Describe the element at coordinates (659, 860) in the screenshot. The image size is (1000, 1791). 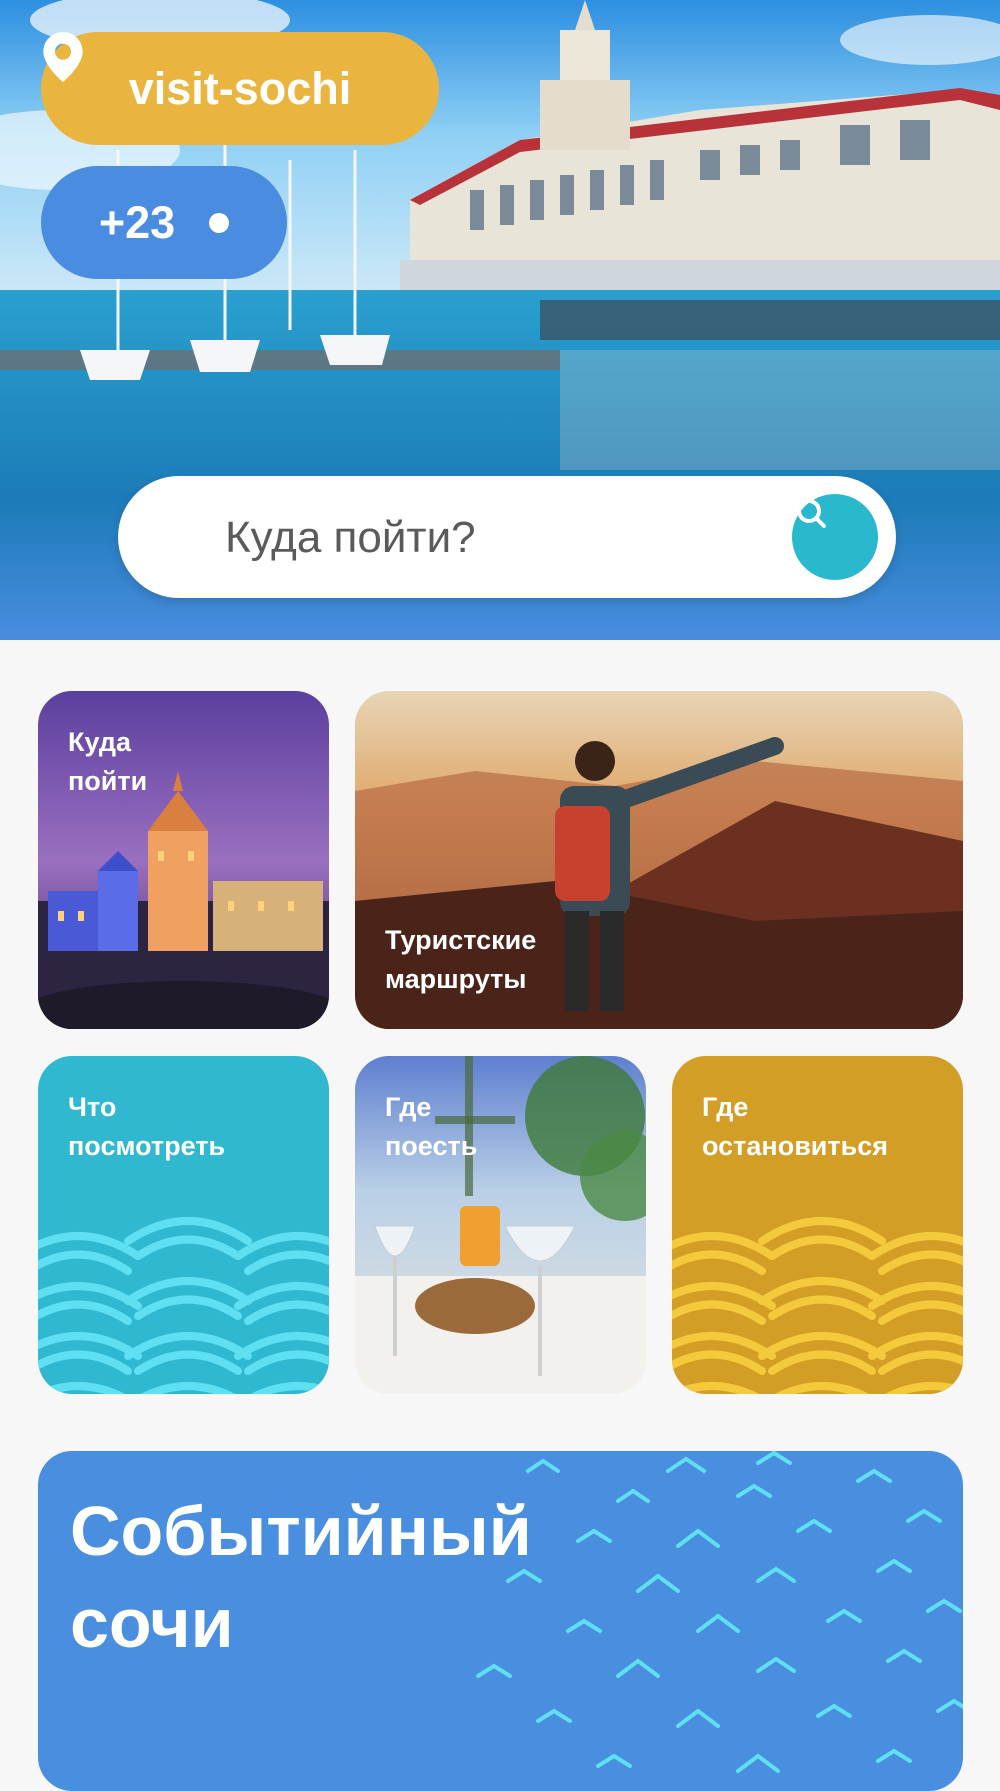
I see `tile-tourist-routes: Туристские маршруты` at that location.